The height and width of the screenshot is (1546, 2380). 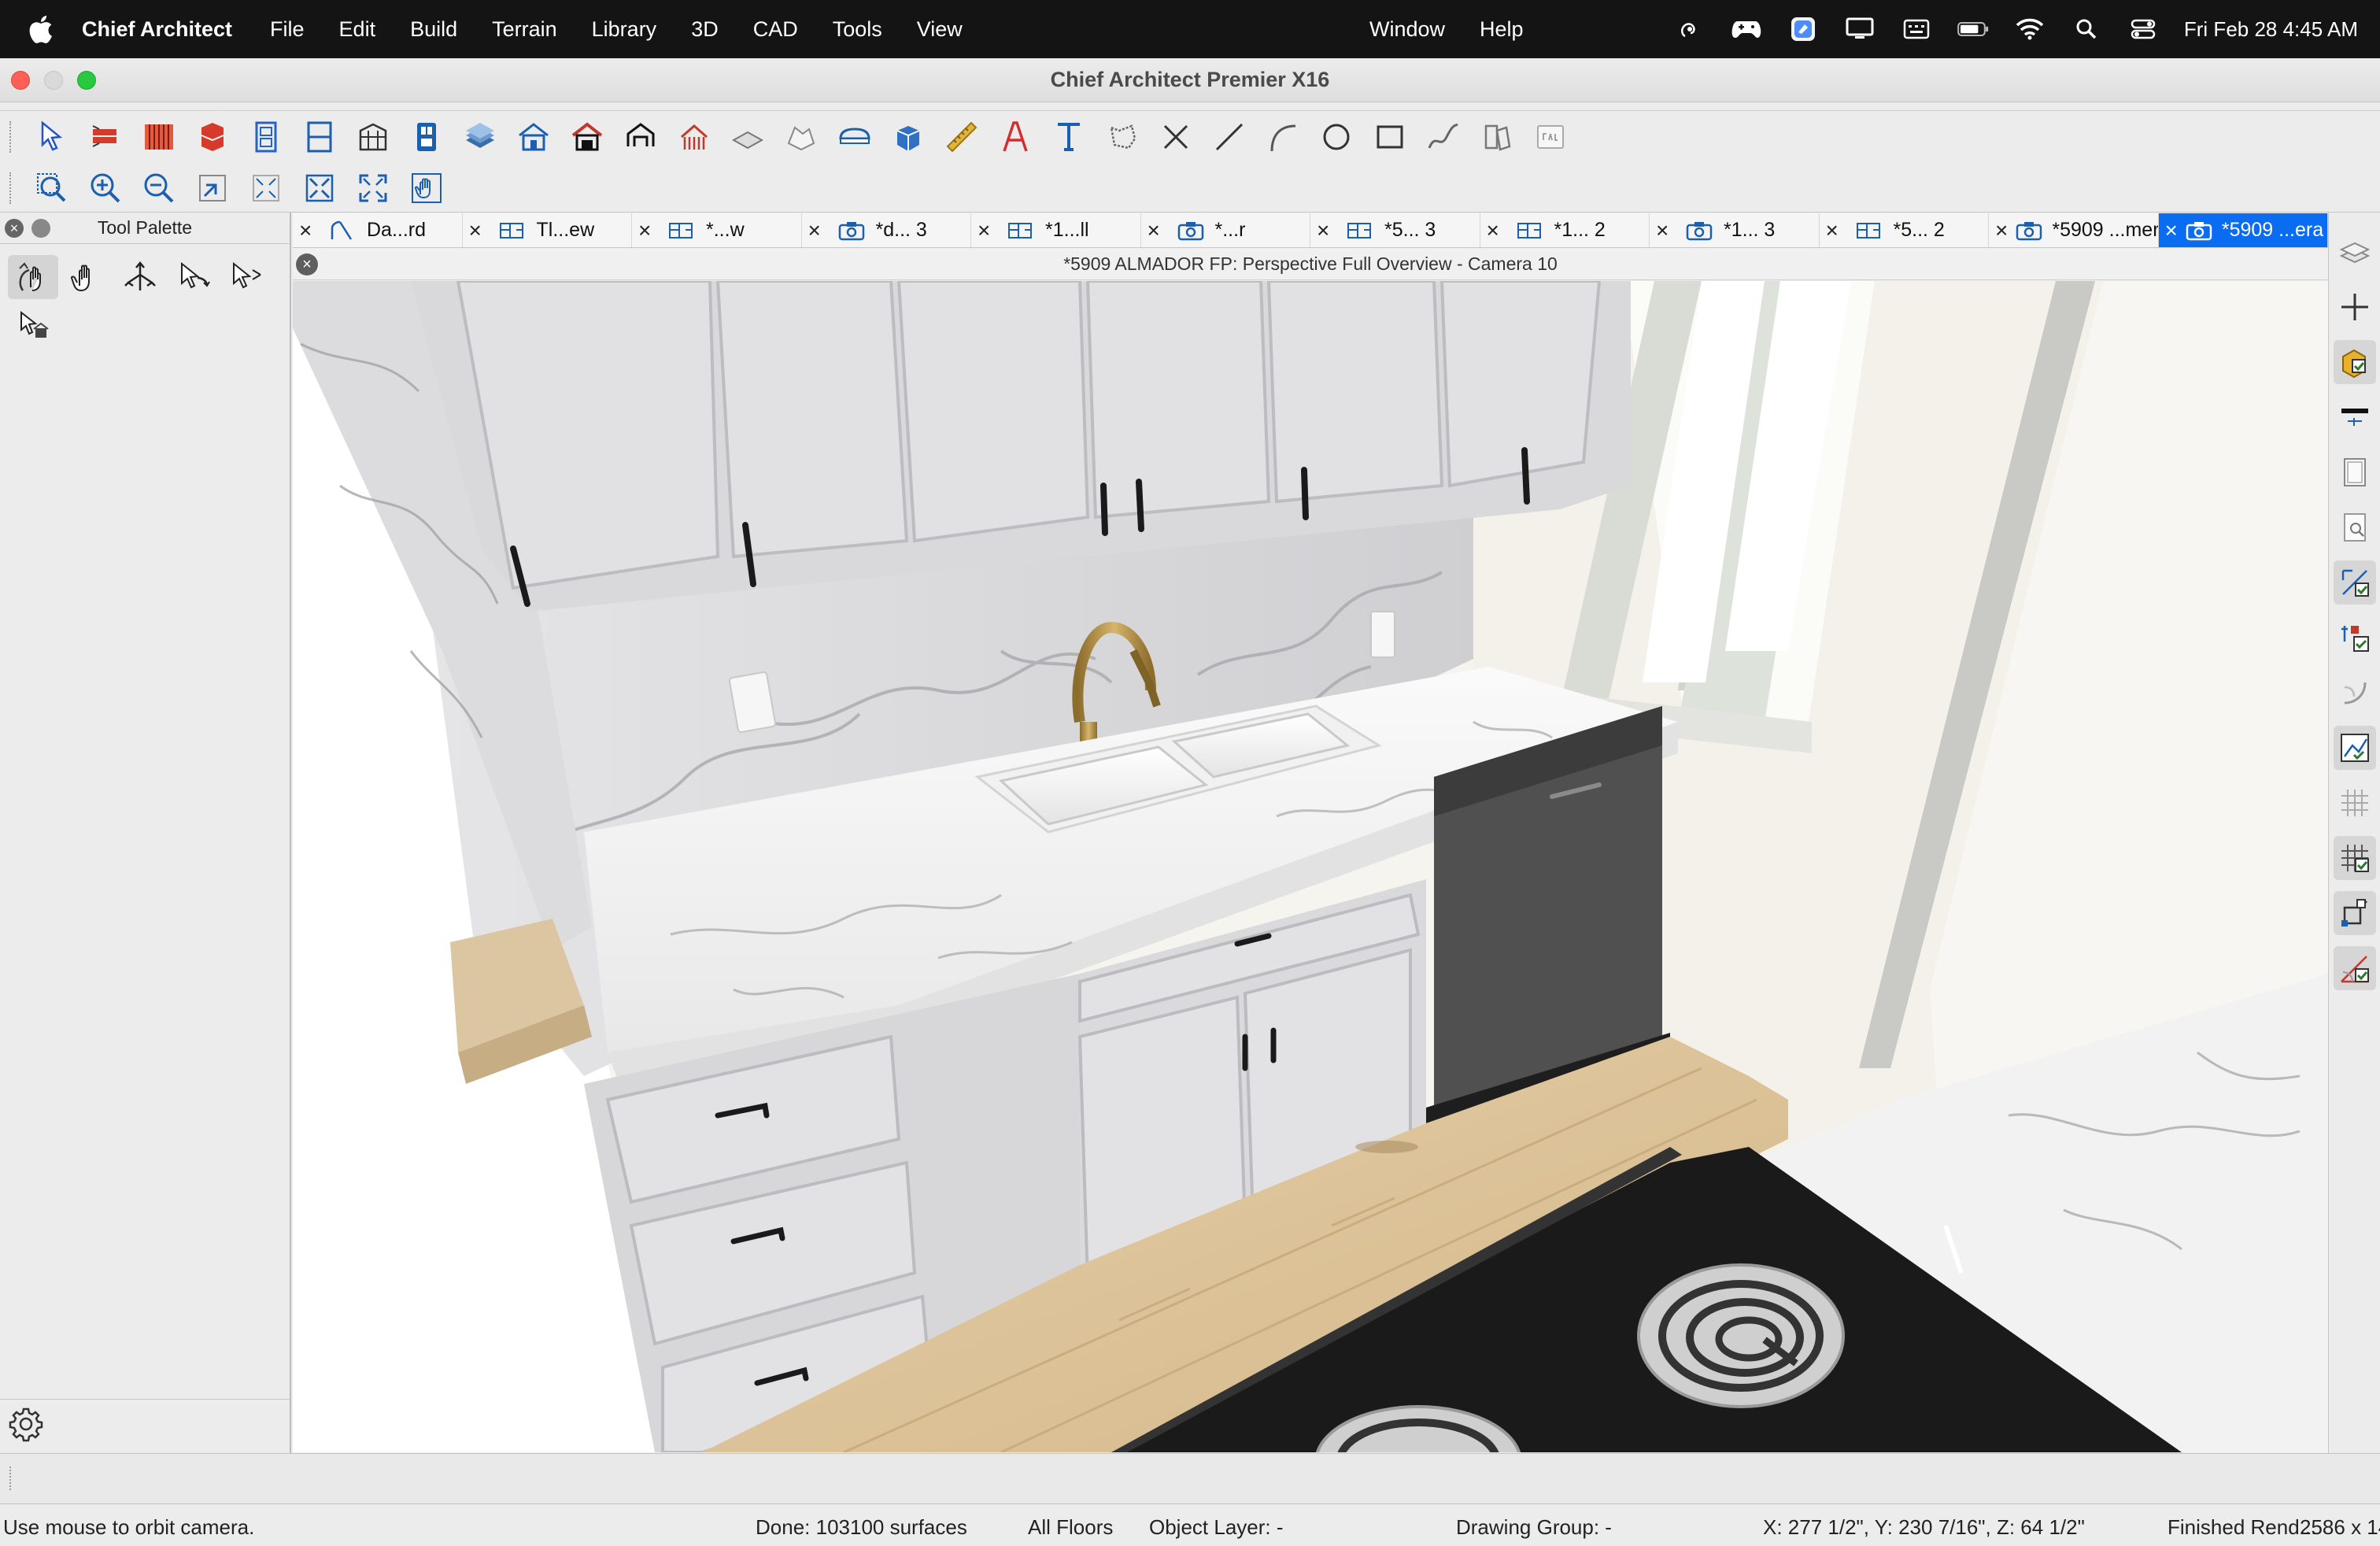 What do you see at coordinates (247, 277) in the screenshot?
I see `select-pointer-tool` at bounding box center [247, 277].